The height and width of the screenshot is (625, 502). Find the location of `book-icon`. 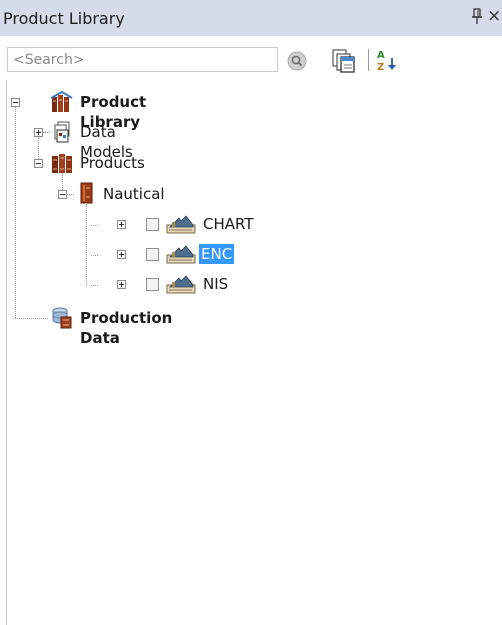

book-icon is located at coordinates (86, 193).